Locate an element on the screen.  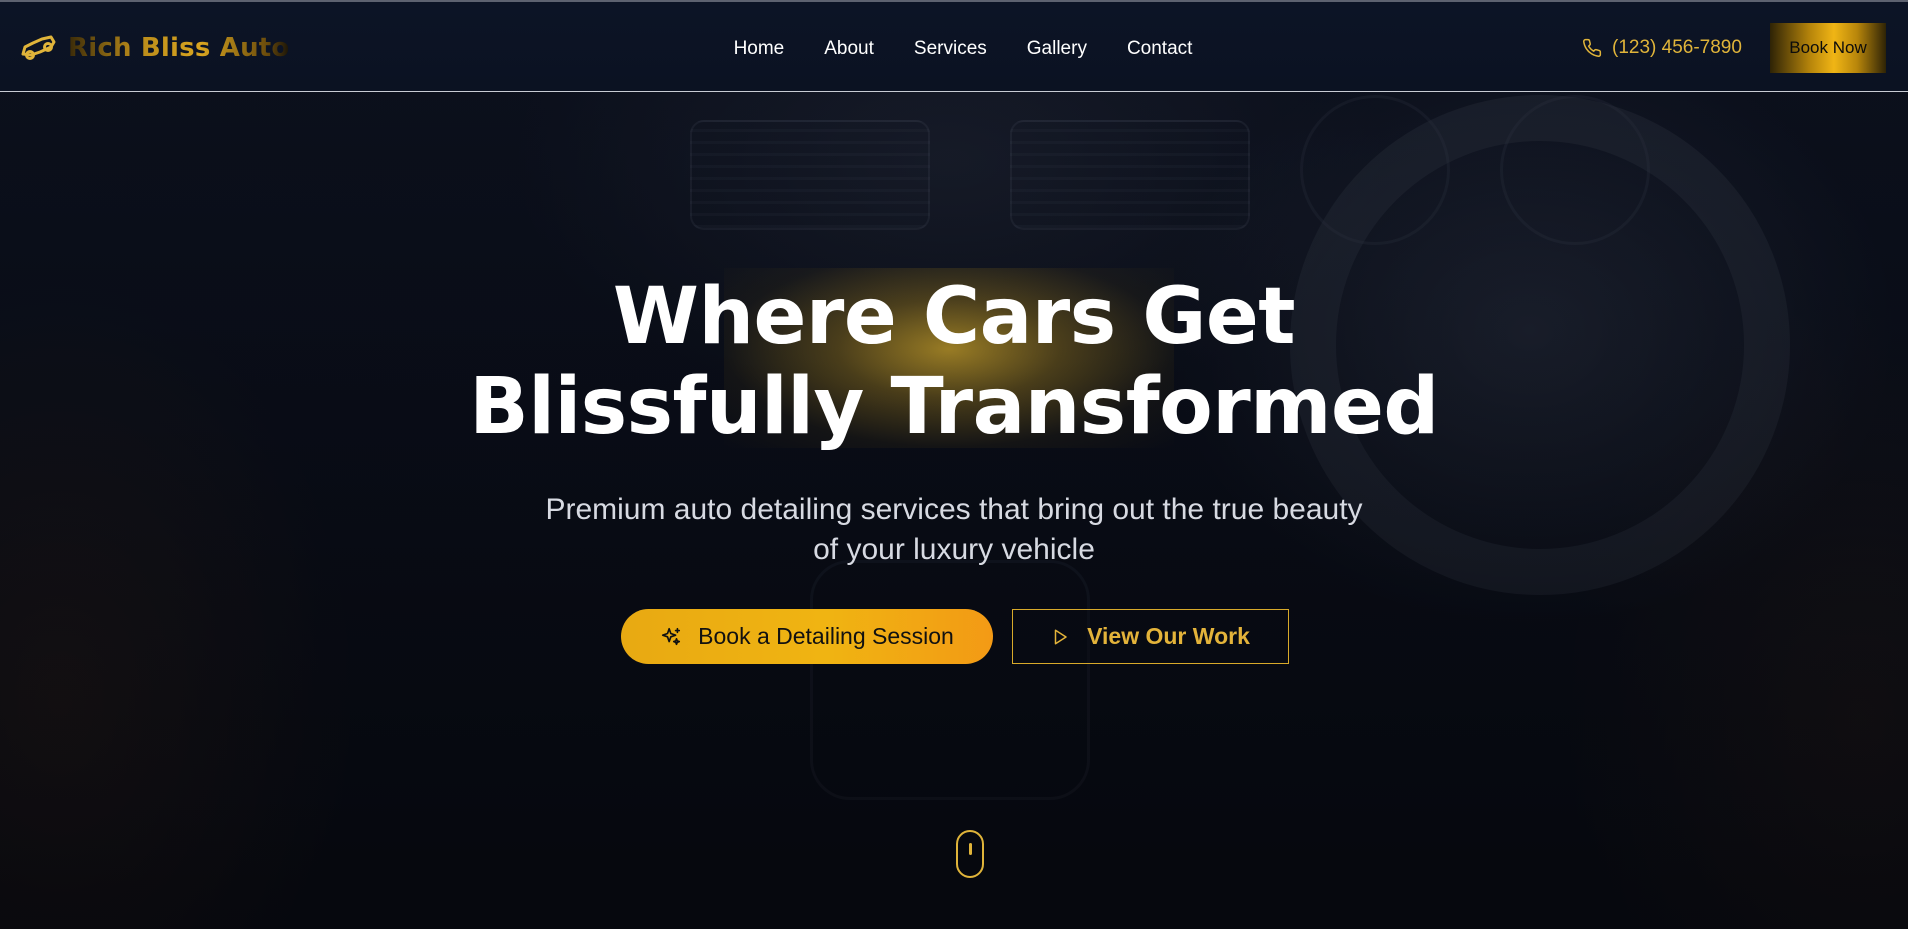
nav-link-about: About is located at coordinates (849, 49).